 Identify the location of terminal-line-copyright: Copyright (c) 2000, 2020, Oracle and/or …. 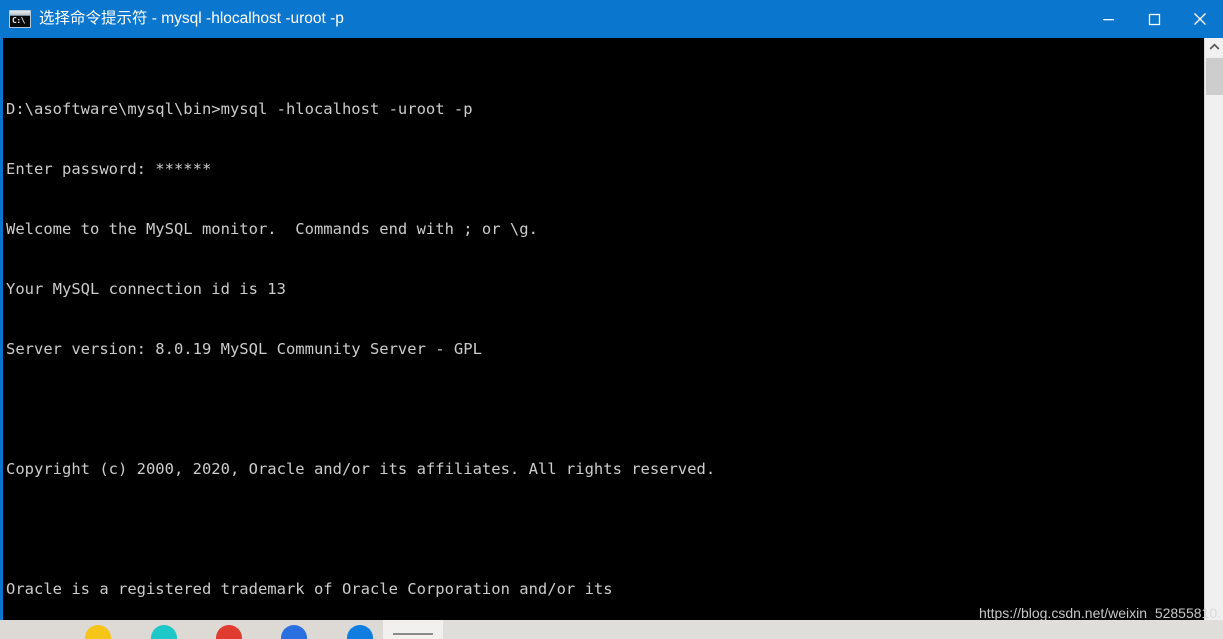
(361, 469).